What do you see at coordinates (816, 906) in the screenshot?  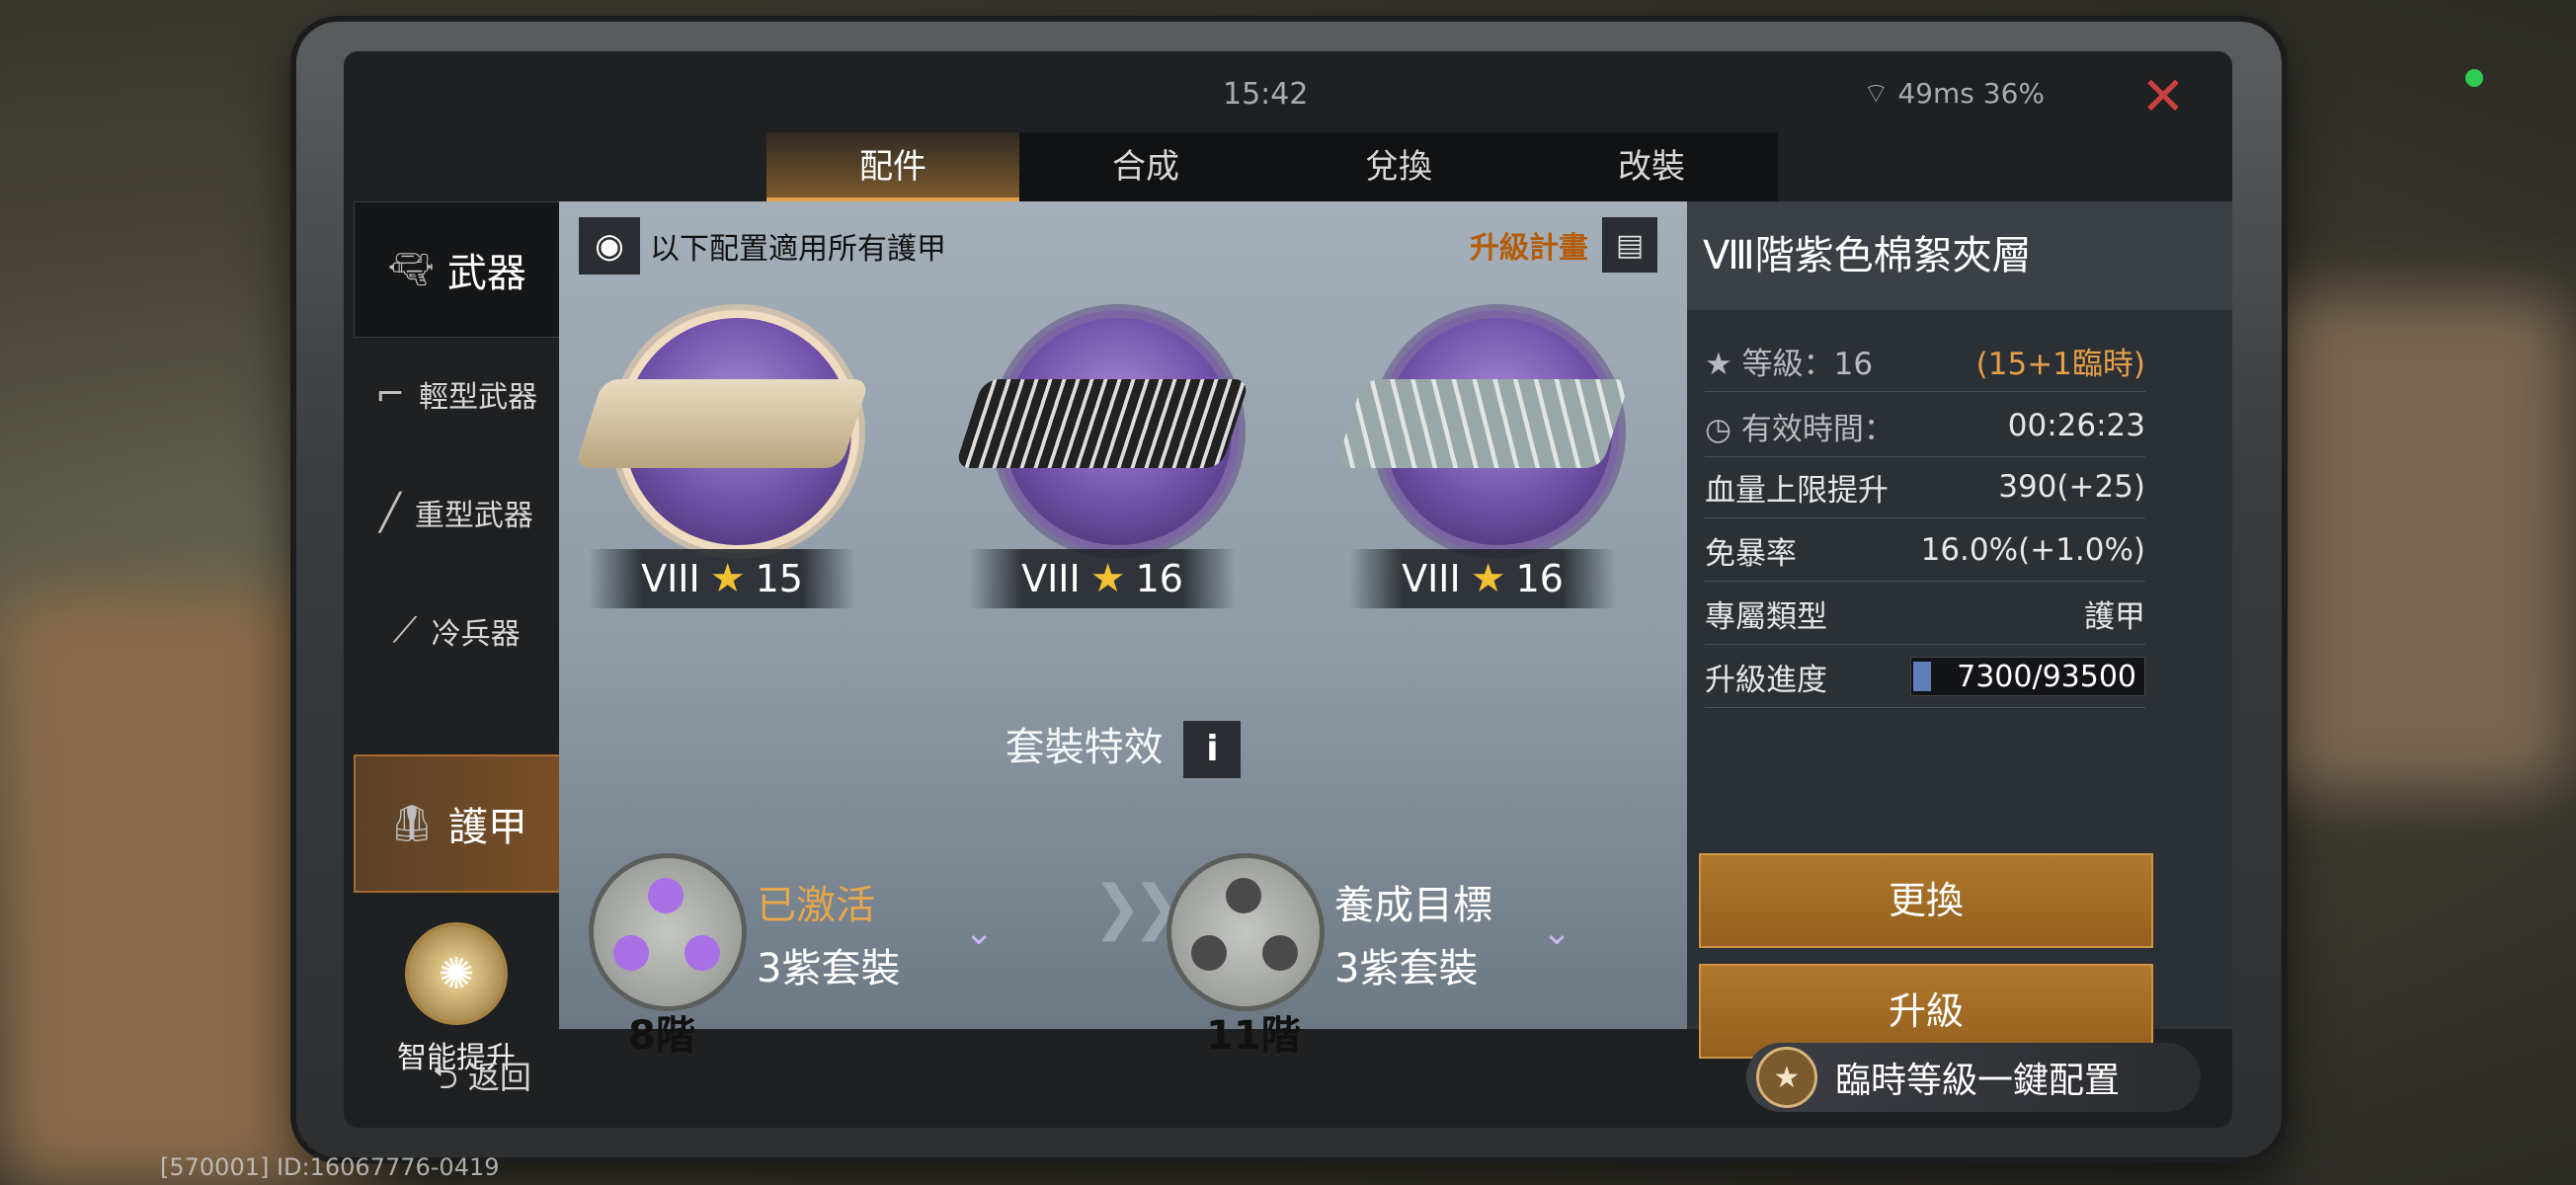 I see `set-status: 已激活` at bounding box center [816, 906].